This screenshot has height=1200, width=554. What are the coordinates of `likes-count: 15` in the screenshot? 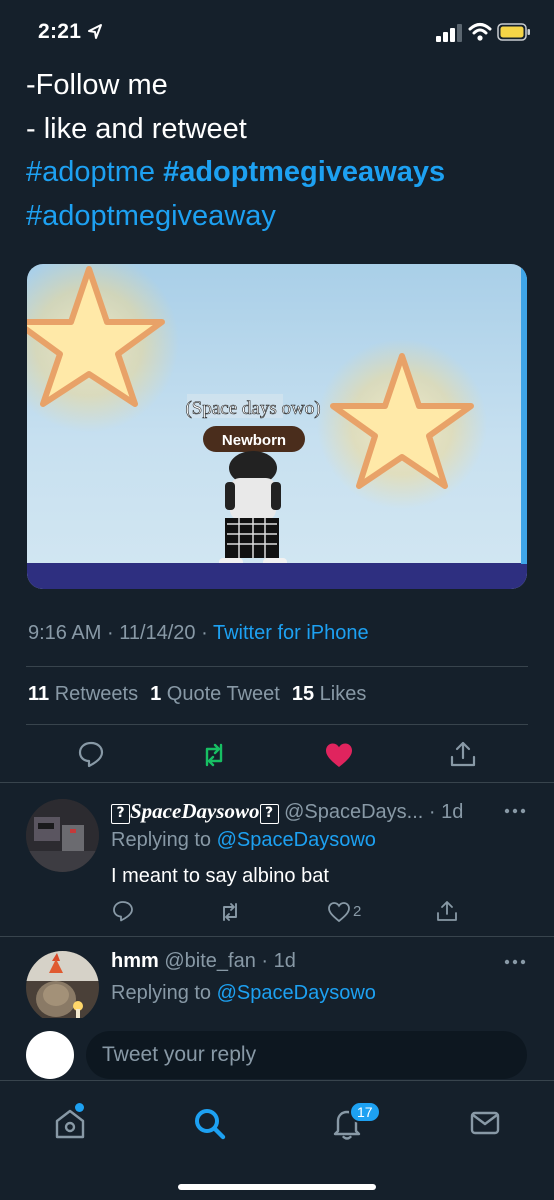 It's located at (303, 694).